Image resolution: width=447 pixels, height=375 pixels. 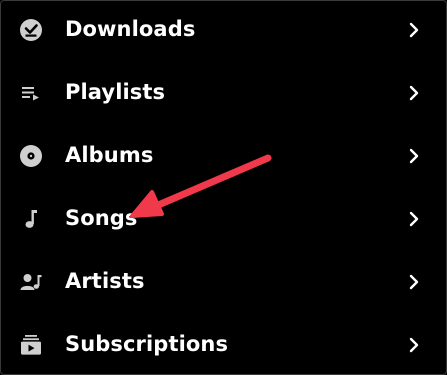 I want to click on playlist-icon, so click(x=31, y=93).